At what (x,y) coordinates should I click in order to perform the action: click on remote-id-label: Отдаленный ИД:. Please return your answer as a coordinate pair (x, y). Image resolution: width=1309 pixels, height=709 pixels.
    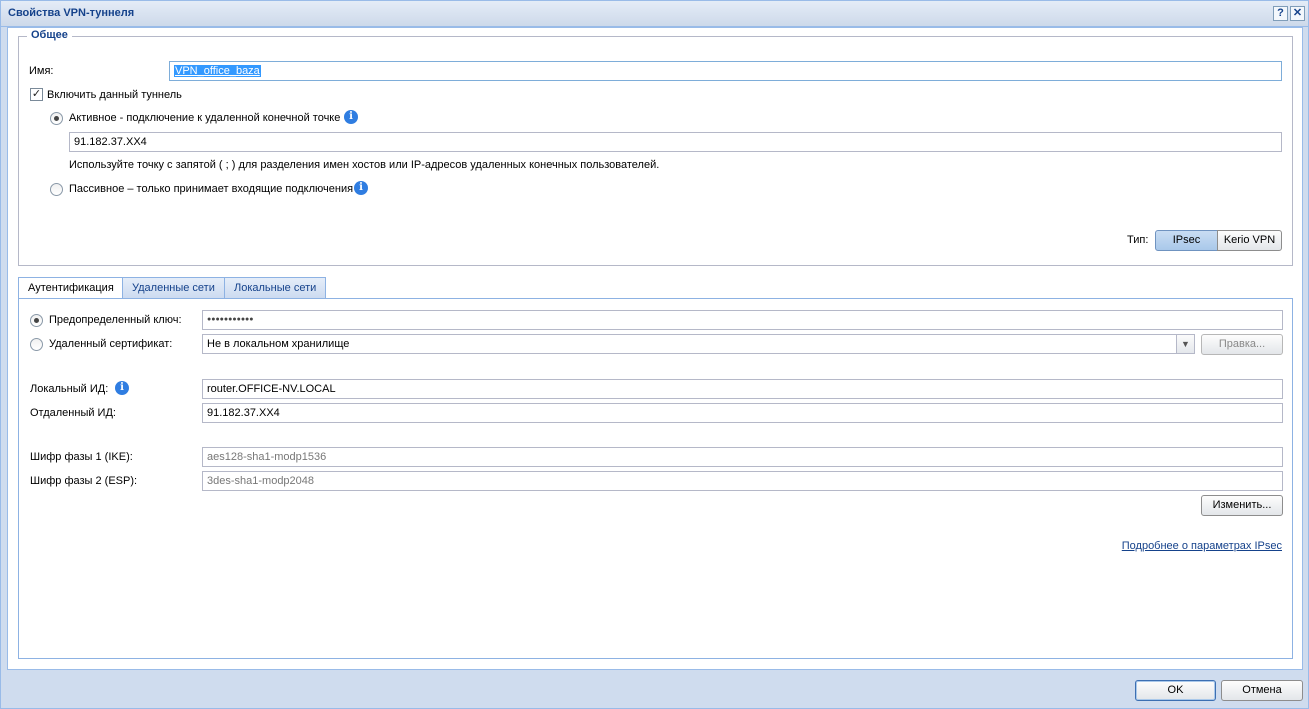
    Looking at the image, I should click on (73, 413).